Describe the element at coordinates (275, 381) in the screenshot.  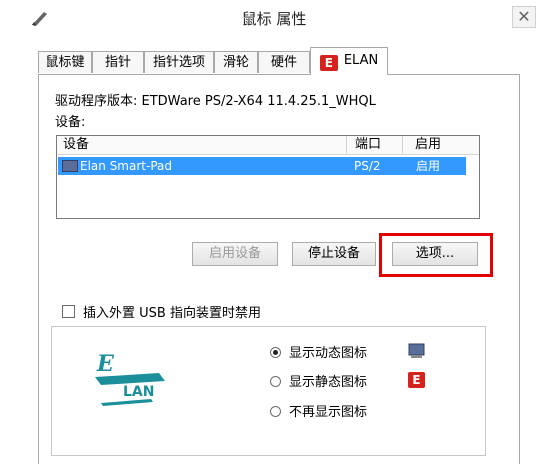
I see `radio-button-static` at that location.